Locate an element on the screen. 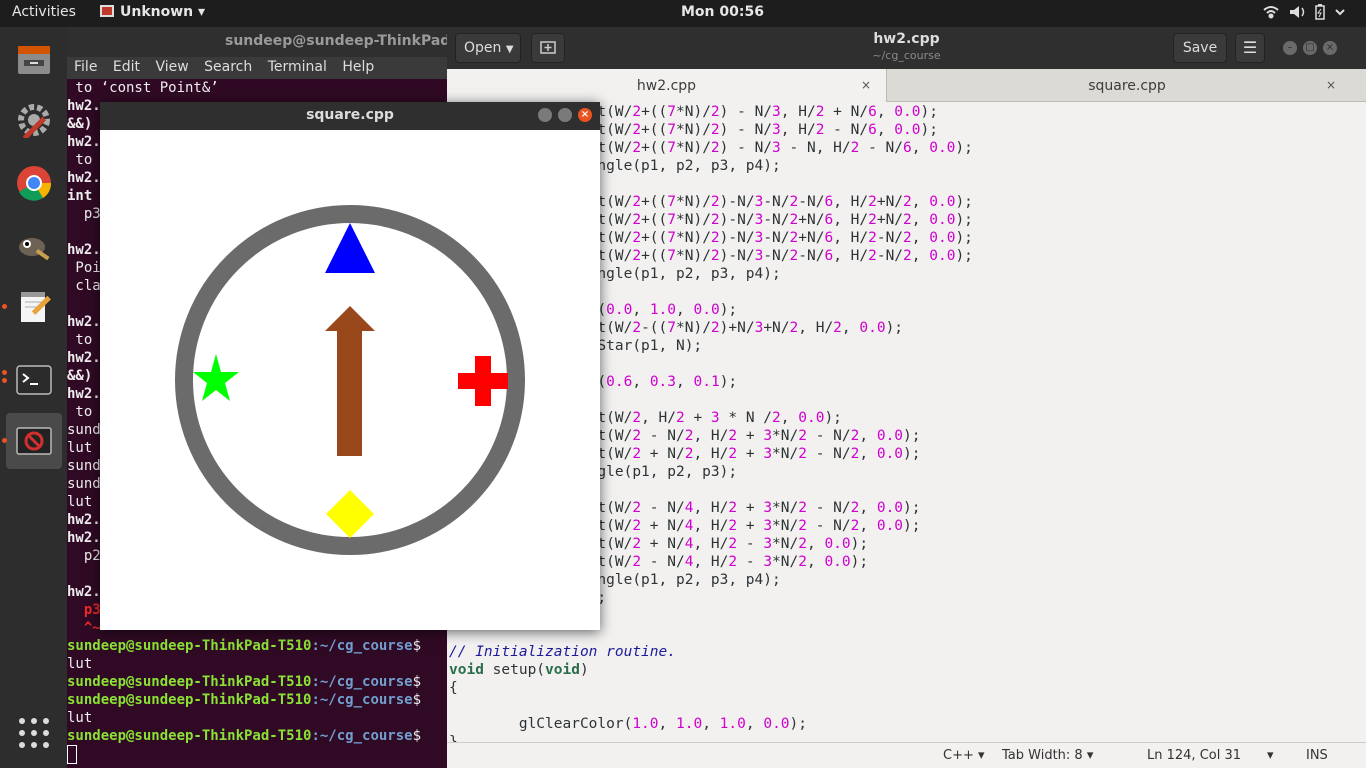 The image size is (1366, 768). opengl-window-title: square.cpp is located at coordinates (350, 115).